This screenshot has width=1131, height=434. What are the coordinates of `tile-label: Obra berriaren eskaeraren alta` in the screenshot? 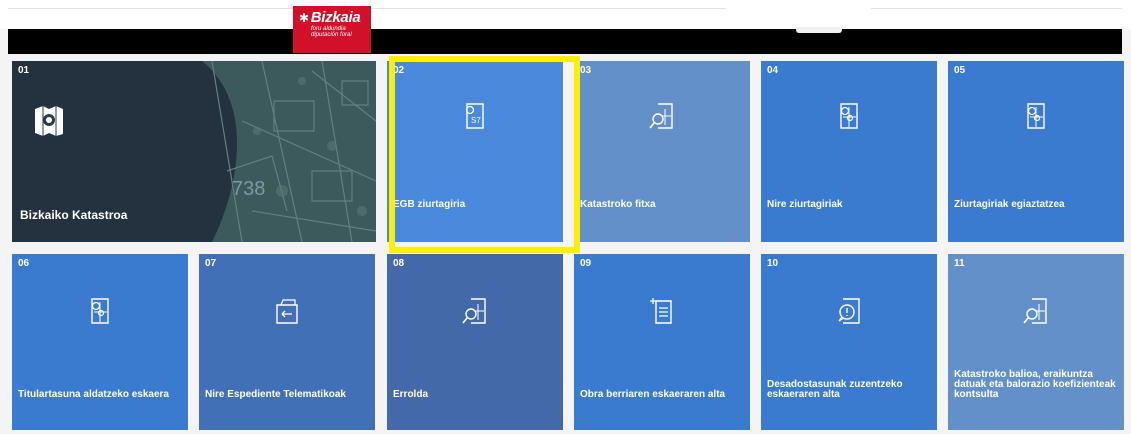 It's located at (653, 394).